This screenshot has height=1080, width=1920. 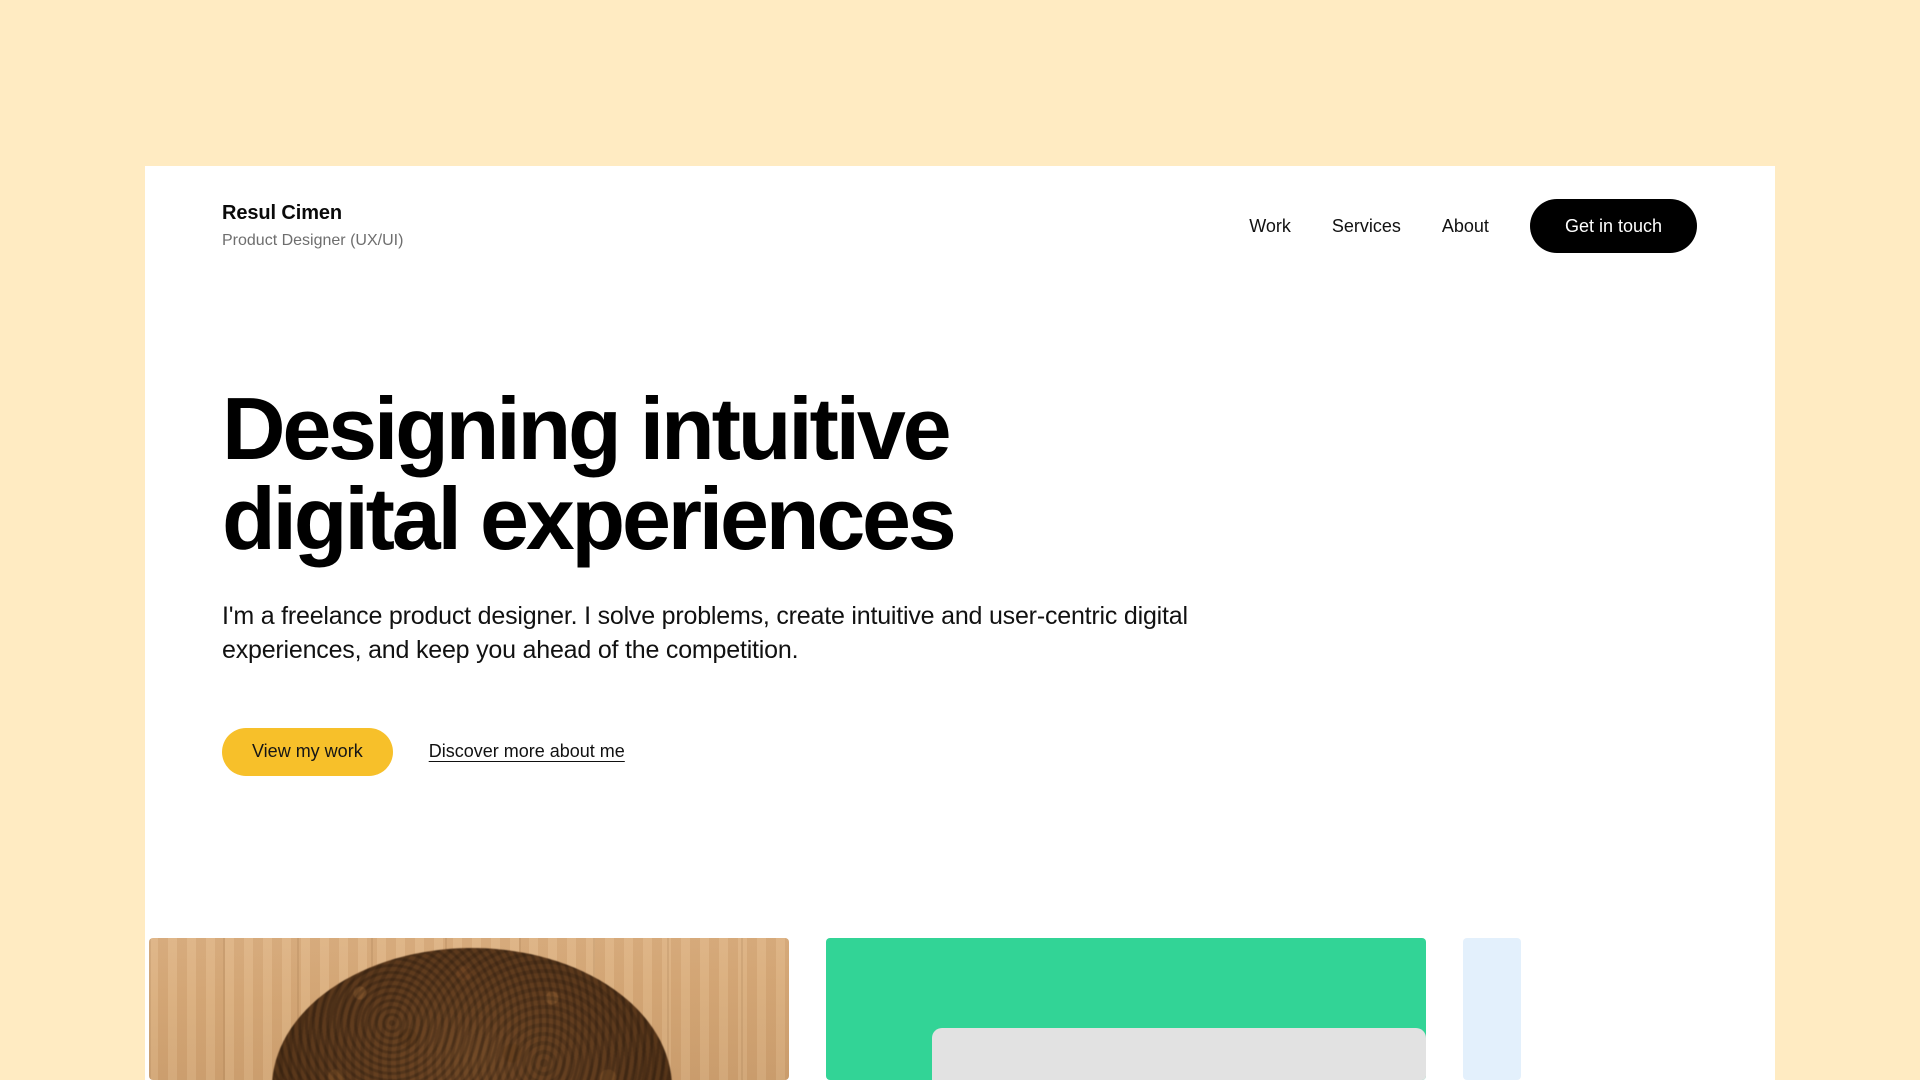 What do you see at coordinates (1179, 1054) in the screenshot?
I see `green-card-inner-panel` at bounding box center [1179, 1054].